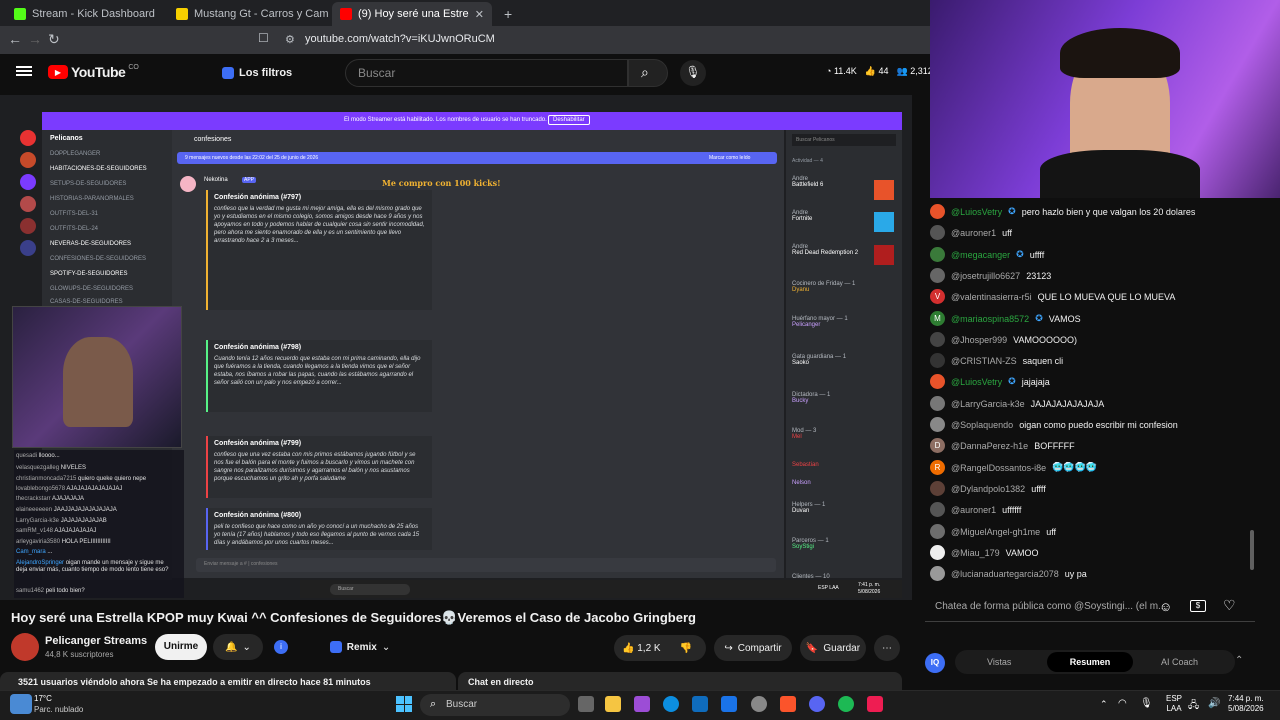  I want to click on tab-youtube-video: (9) Hoy seré una Estrella KPOP ✕, so click(412, 14).